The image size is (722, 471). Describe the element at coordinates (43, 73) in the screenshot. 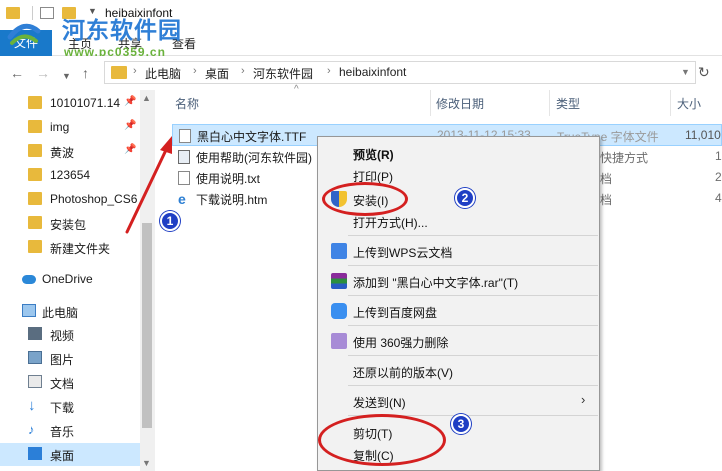

I see `forward-icon: →` at that location.